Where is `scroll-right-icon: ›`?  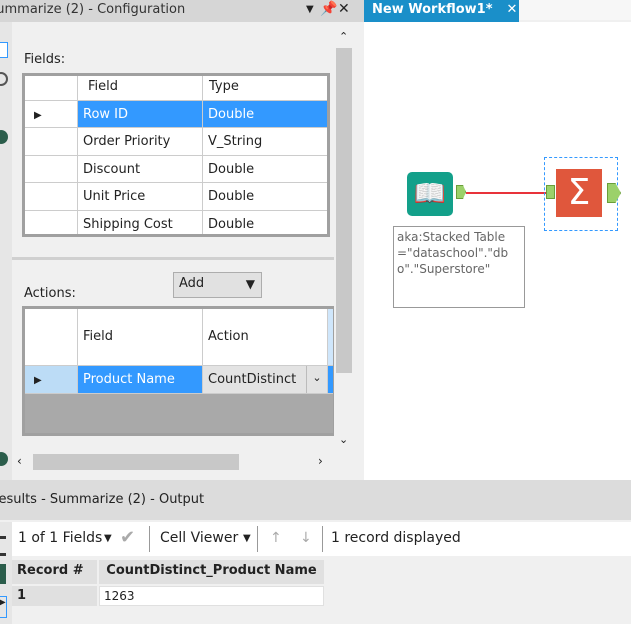
scroll-right-icon: › is located at coordinates (320, 461).